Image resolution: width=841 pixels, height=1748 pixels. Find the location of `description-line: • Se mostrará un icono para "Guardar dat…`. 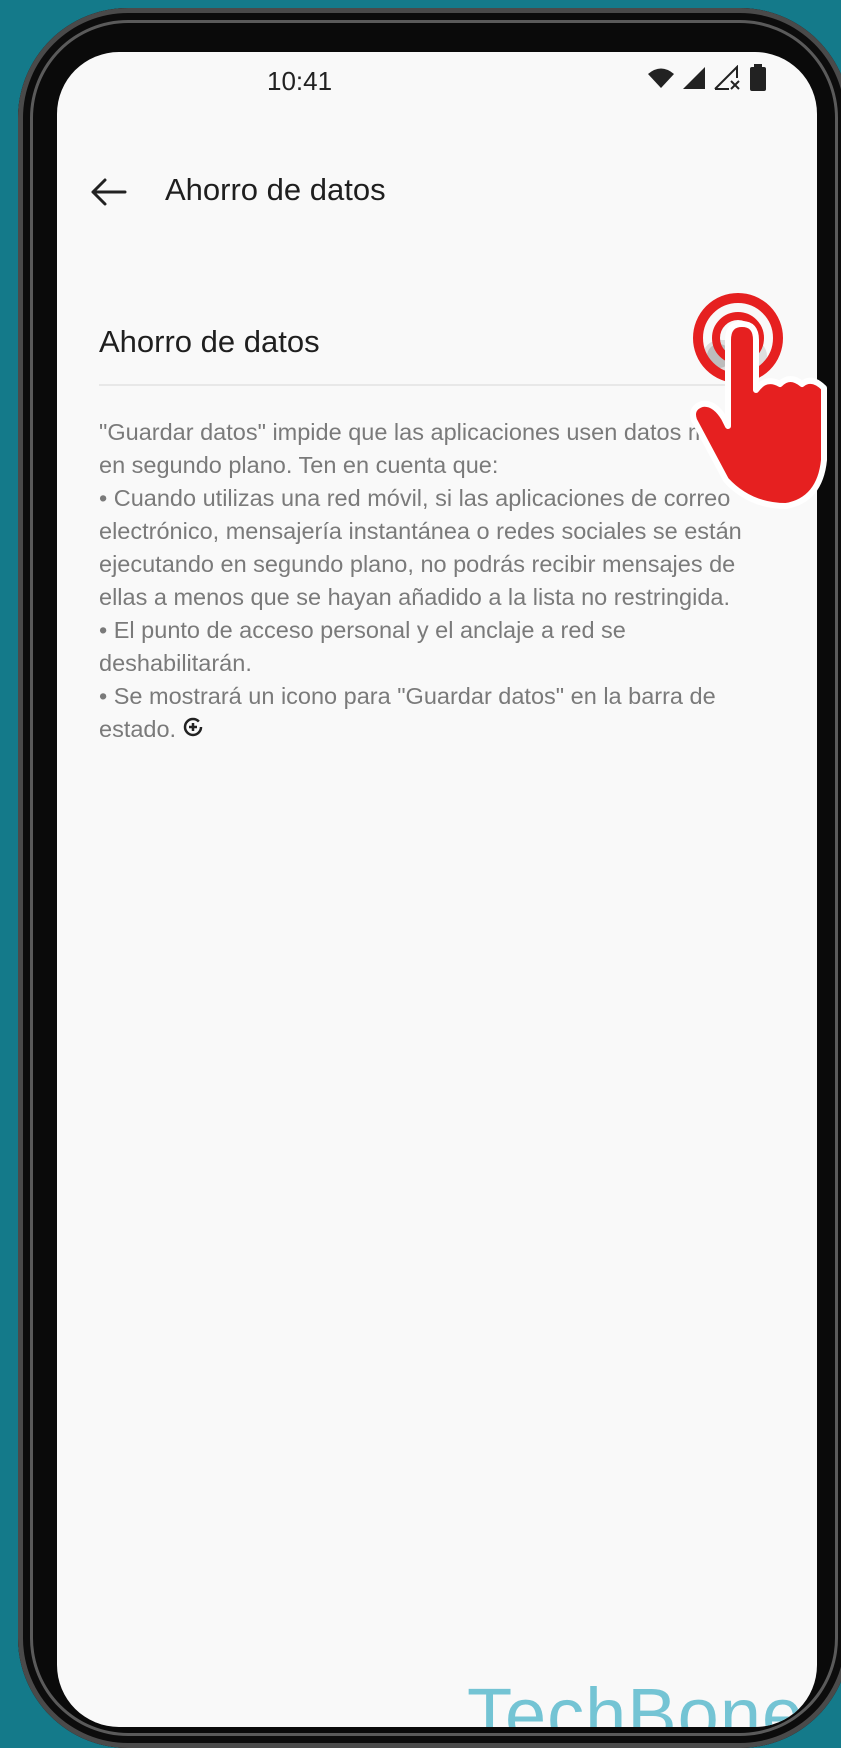

description-line: • Se mostrará un icono para "Guardar dat… is located at coordinates (439, 713).